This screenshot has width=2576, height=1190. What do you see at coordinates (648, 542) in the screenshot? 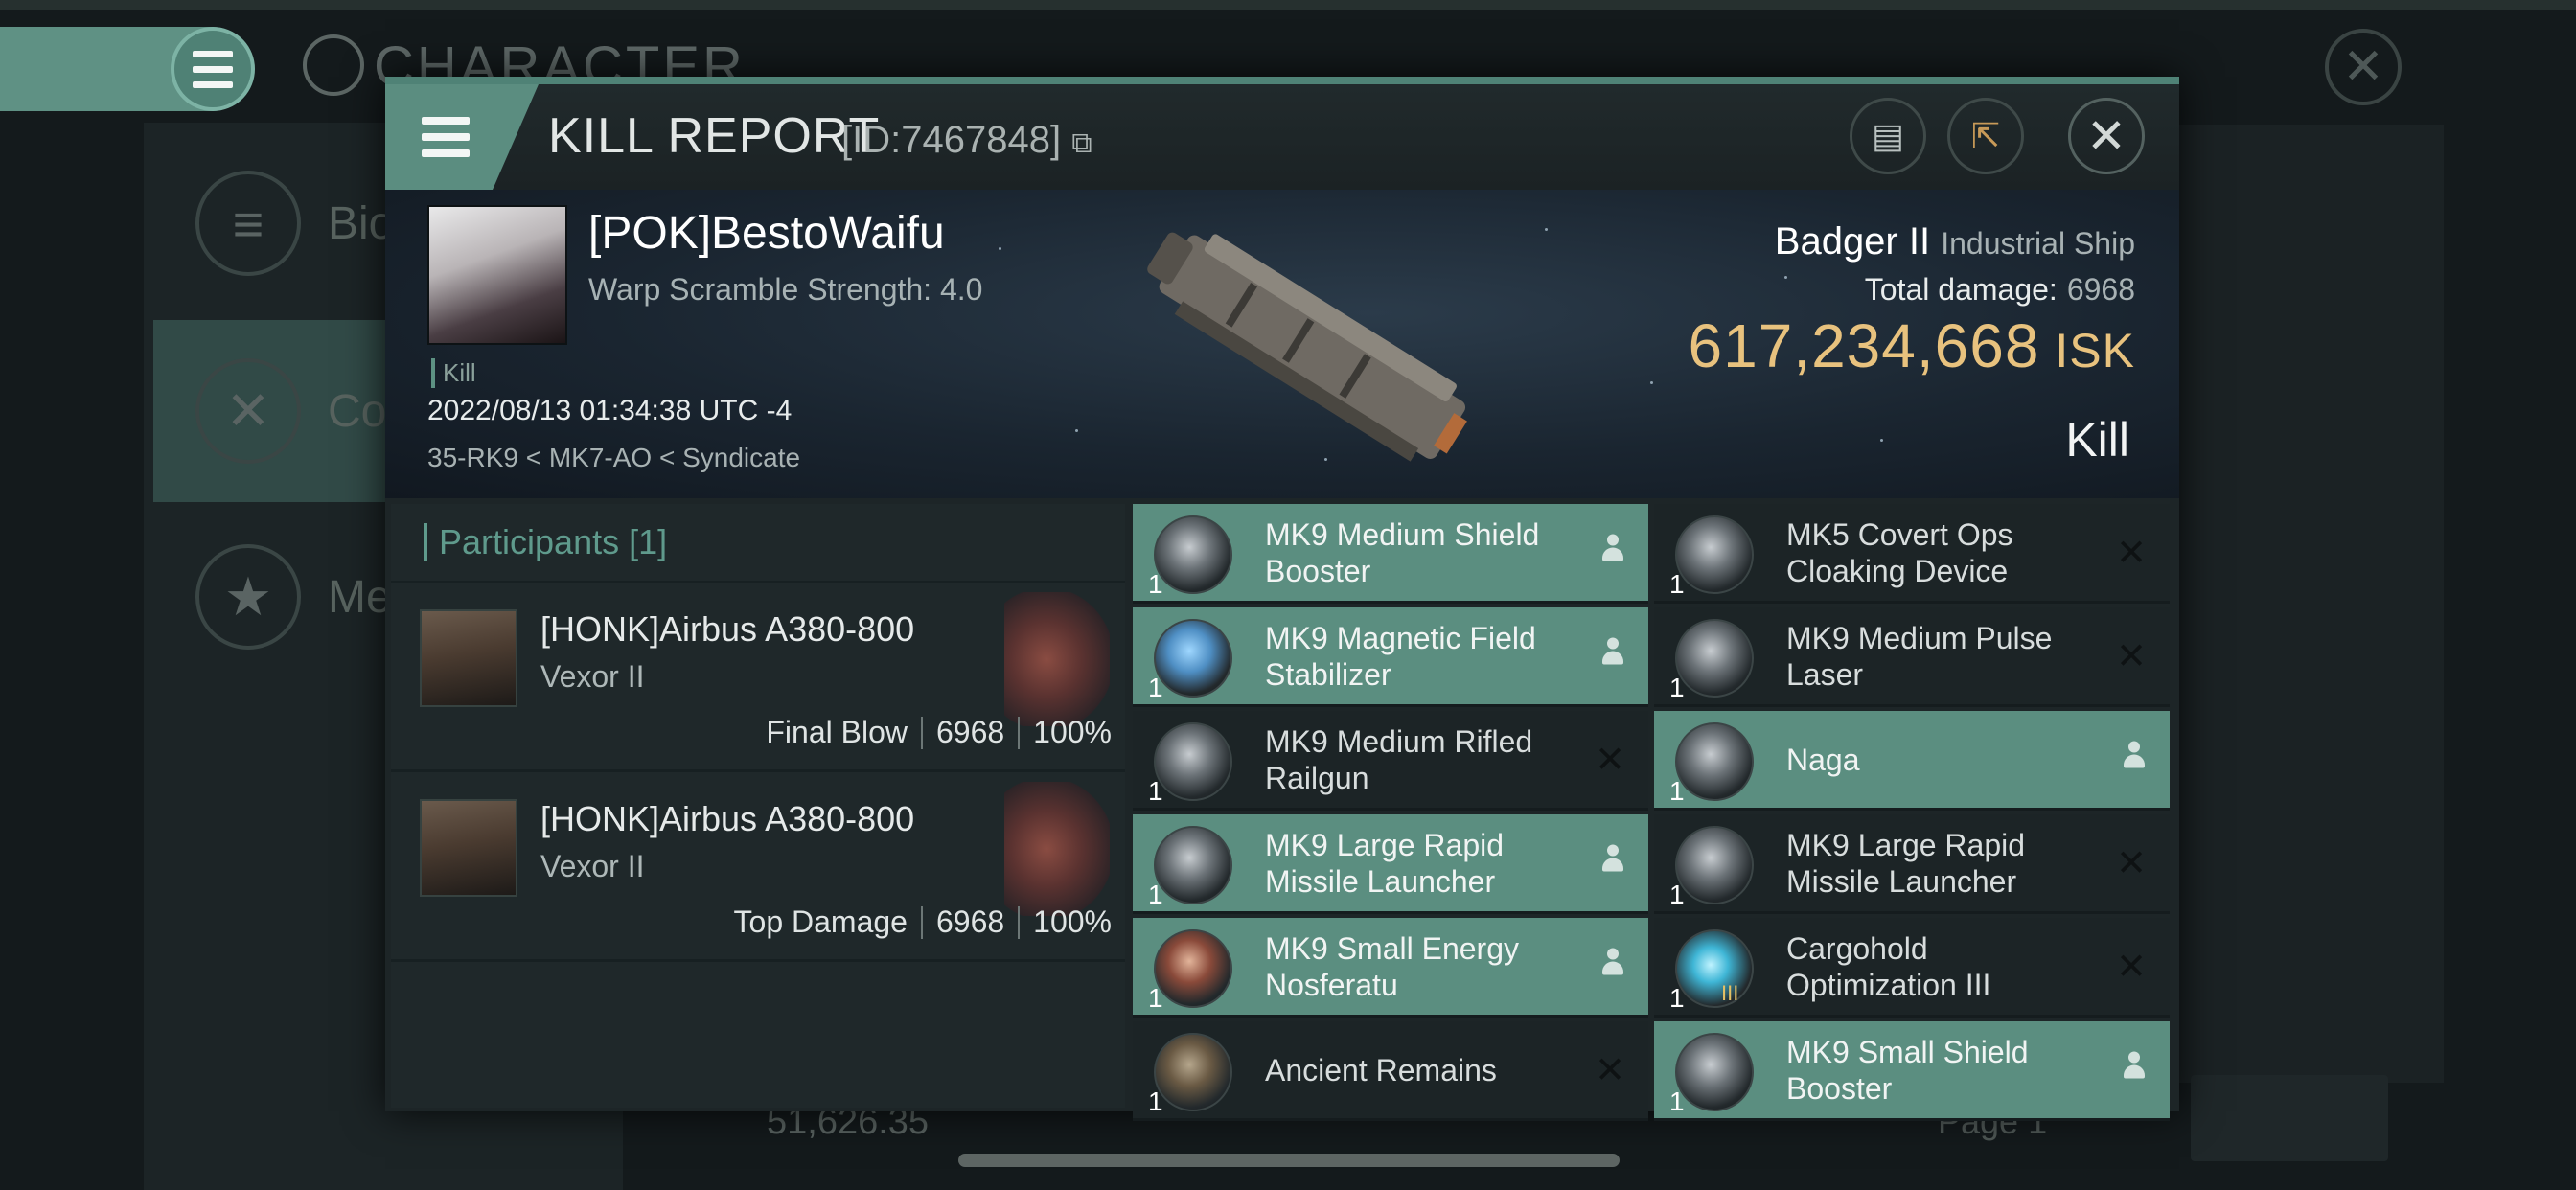
I see `participants-count: [1]` at bounding box center [648, 542].